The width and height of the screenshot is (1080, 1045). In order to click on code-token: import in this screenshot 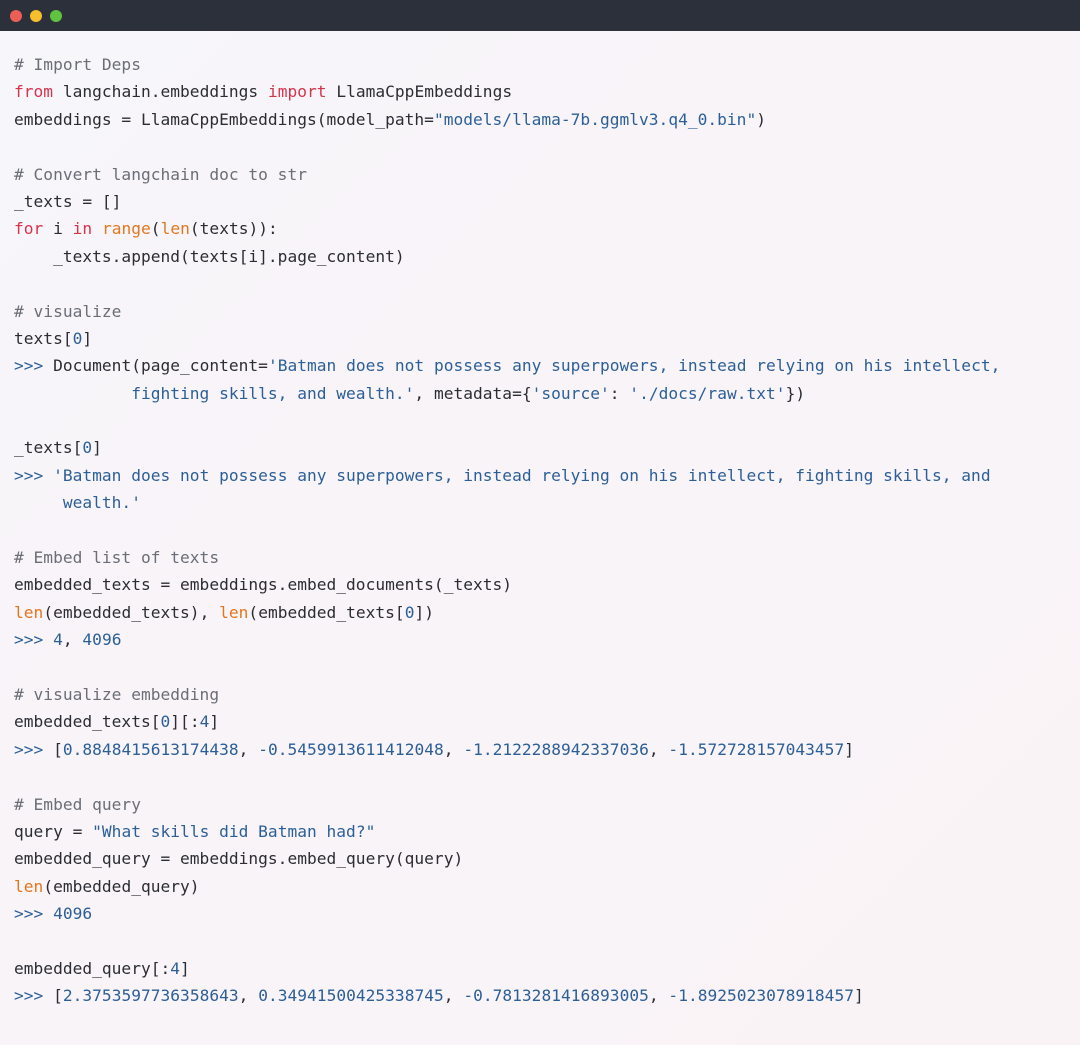, I will do `click(297, 92)`.